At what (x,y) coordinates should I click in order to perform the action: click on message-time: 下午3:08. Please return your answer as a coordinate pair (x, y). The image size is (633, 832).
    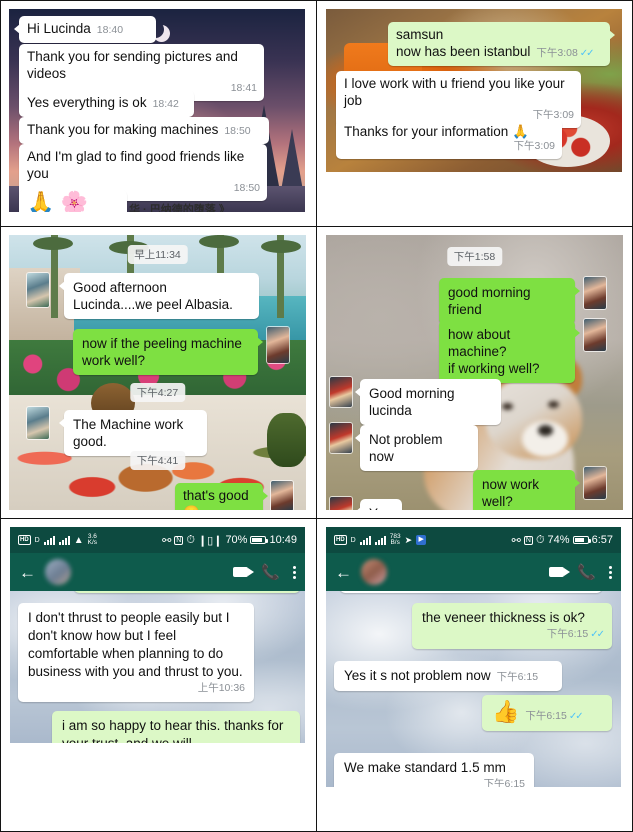
    Looking at the image, I should click on (557, 53).